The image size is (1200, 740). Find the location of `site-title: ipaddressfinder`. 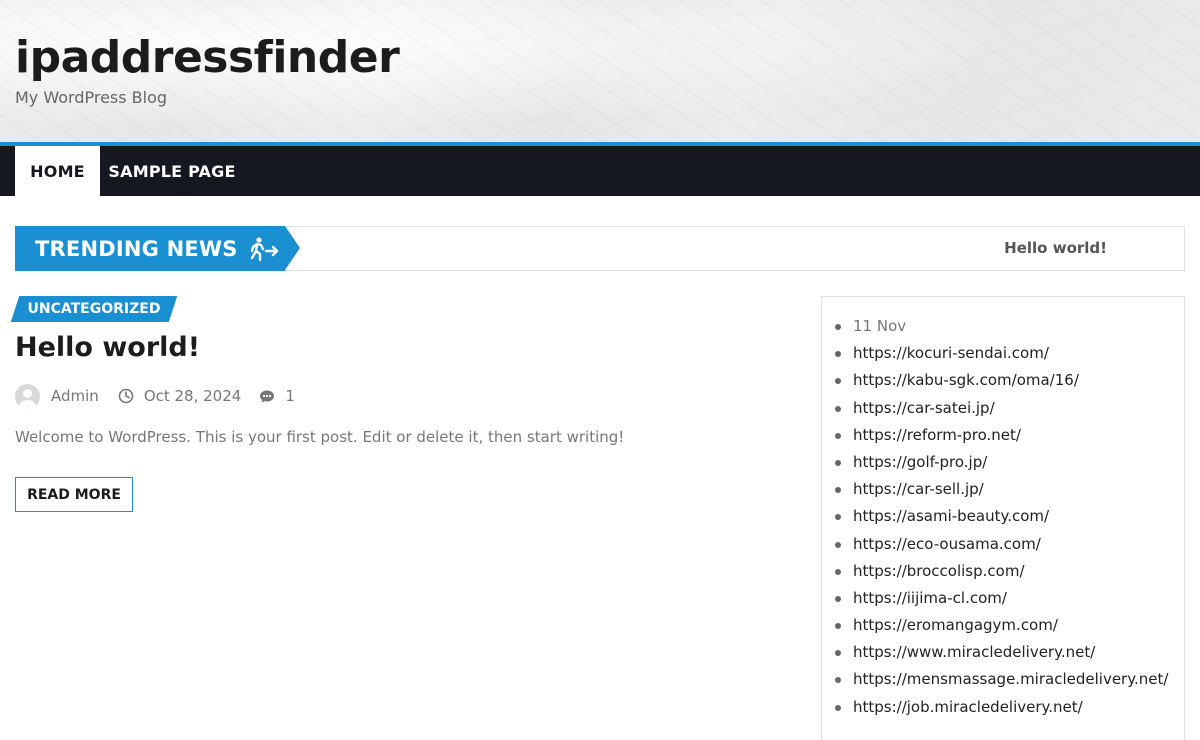

site-title: ipaddressfinder is located at coordinates (207, 58).